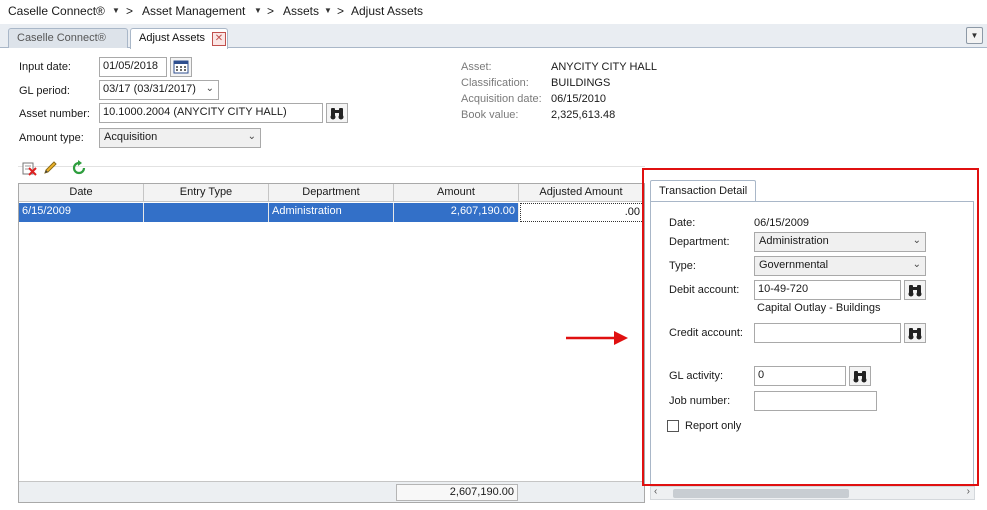  What do you see at coordinates (56, 11) in the screenshot?
I see `breadcrumb-caselle-connect: Caselle Connect®` at bounding box center [56, 11].